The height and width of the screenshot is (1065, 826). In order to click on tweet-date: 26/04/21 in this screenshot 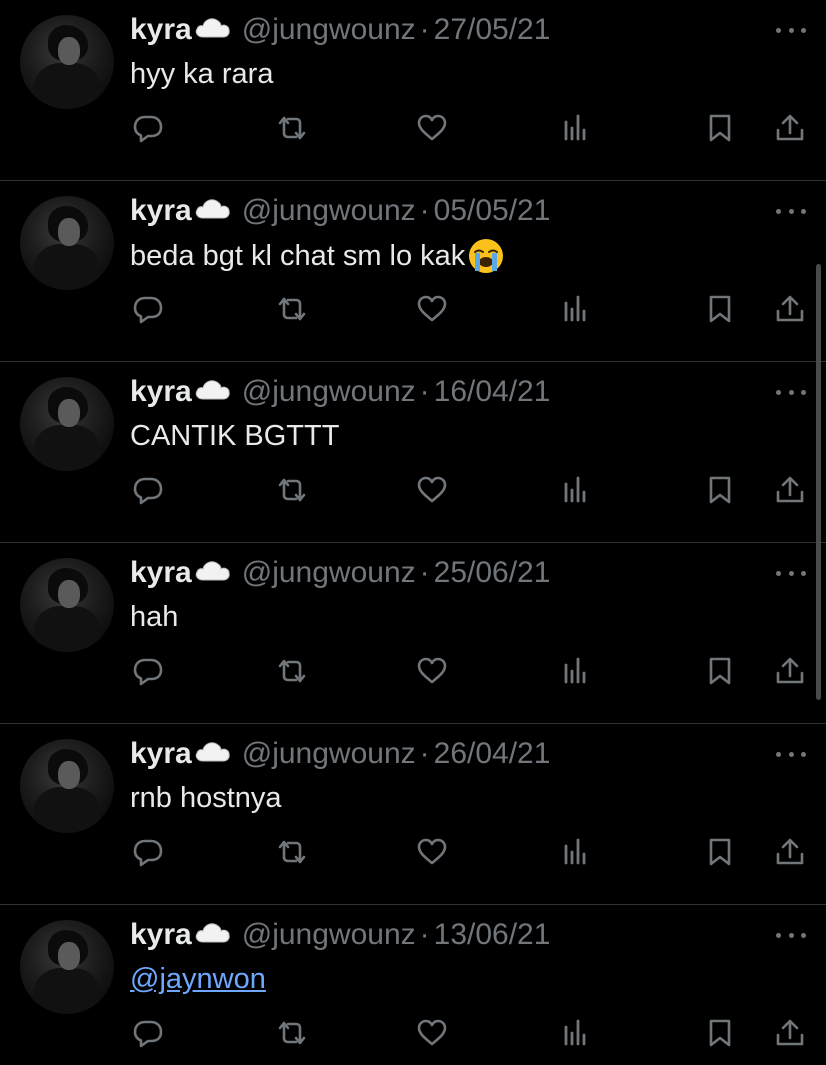, I will do `click(492, 754)`.